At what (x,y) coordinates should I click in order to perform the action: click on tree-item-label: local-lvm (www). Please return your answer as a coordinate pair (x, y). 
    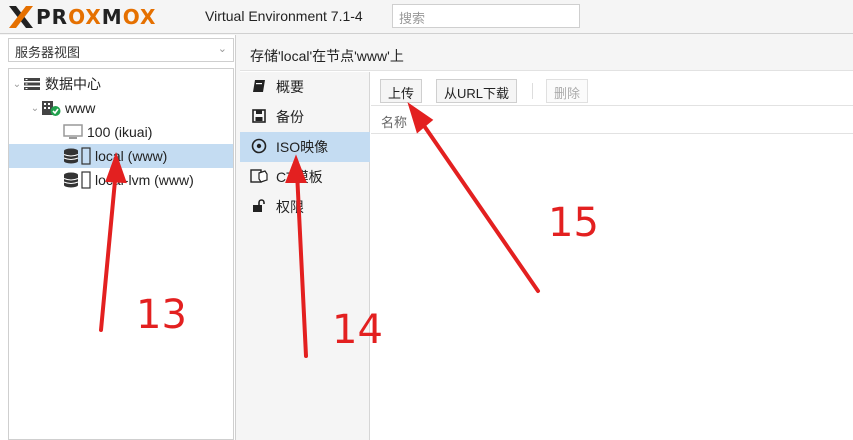
    Looking at the image, I should click on (144, 180).